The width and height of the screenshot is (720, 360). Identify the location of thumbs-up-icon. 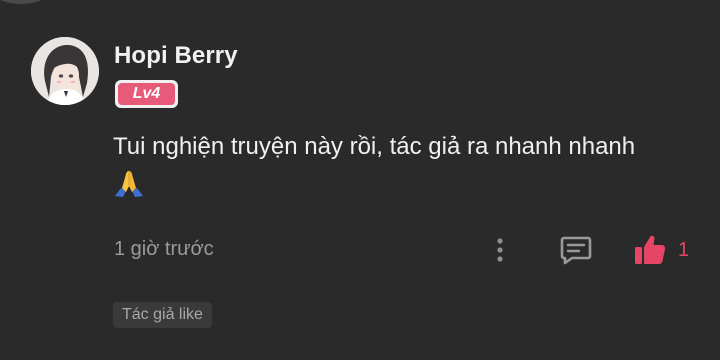
(650, 249).